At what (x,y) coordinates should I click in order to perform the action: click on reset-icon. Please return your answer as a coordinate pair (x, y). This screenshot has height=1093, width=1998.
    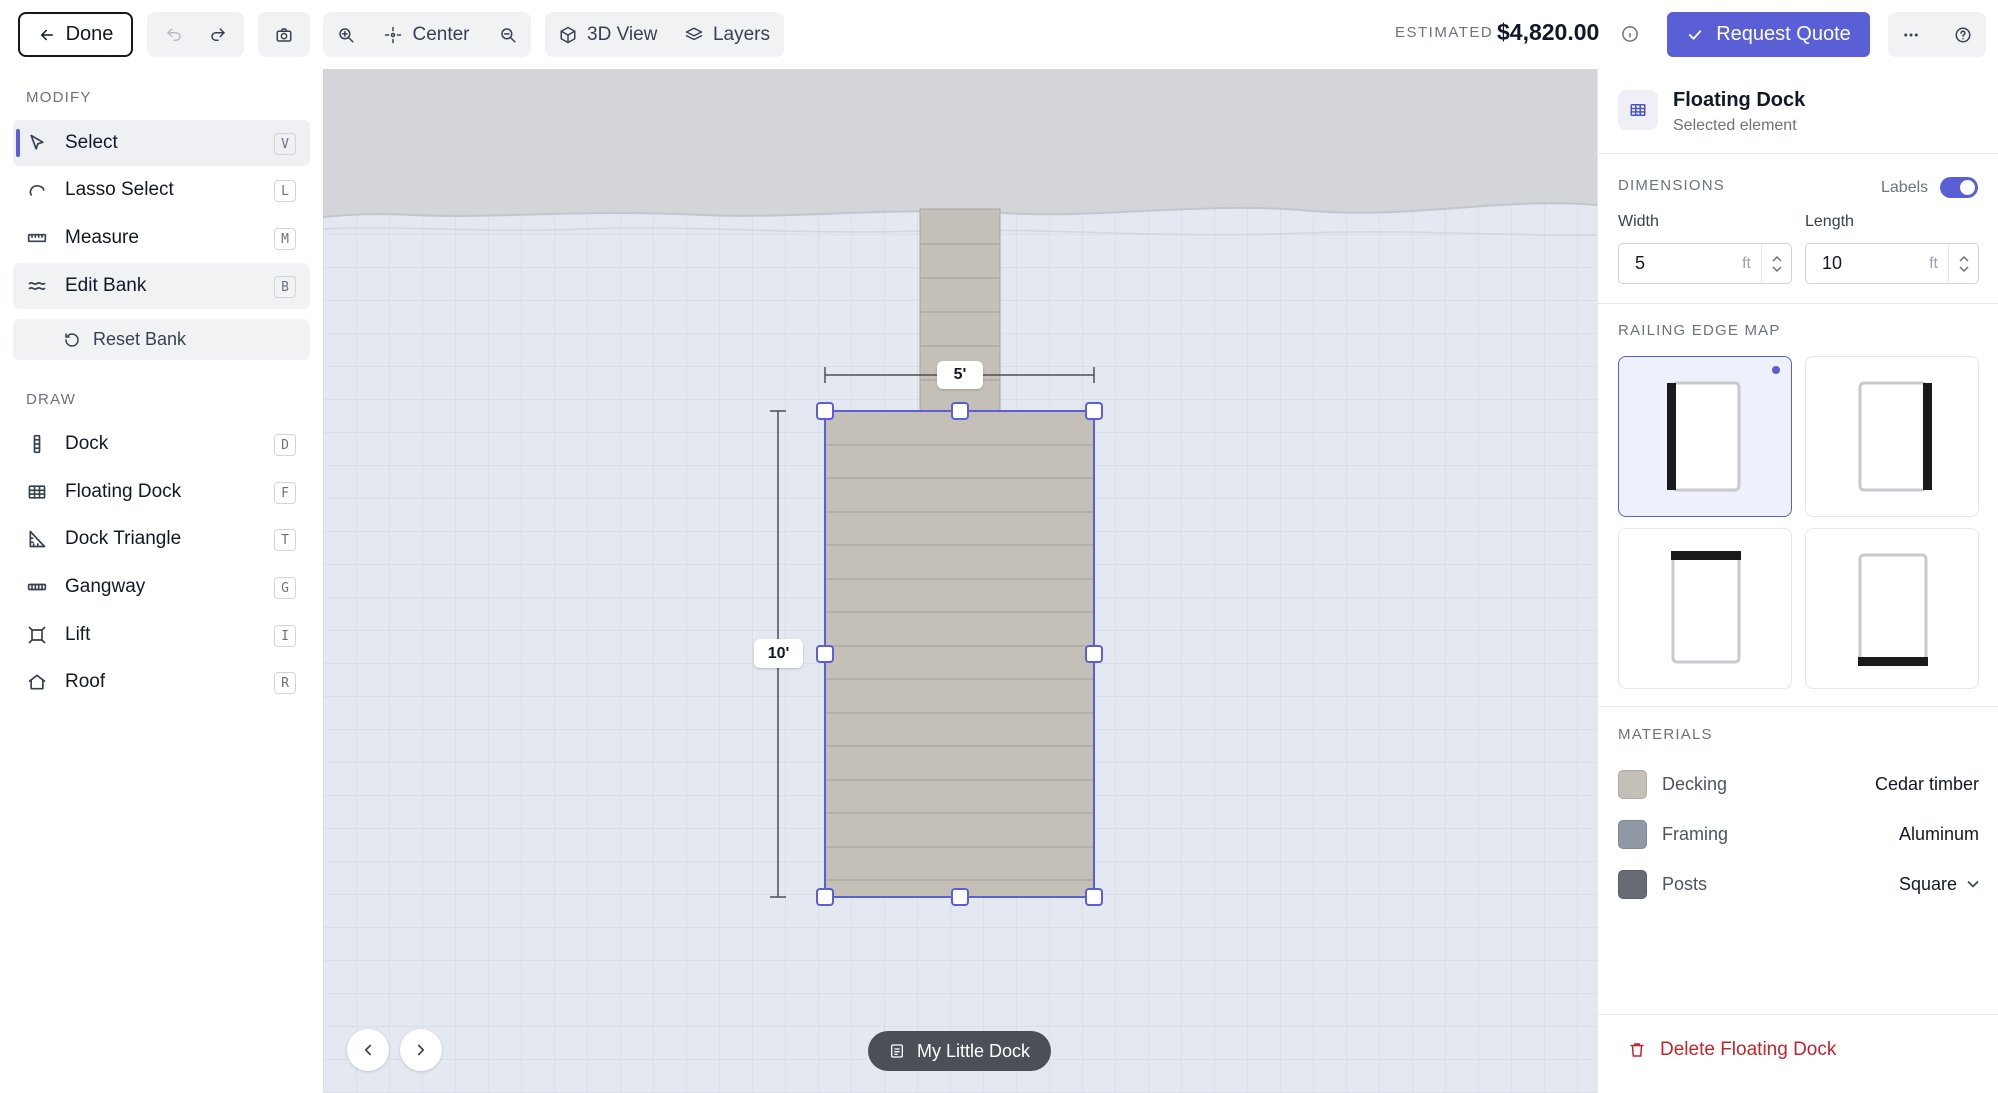
    Looking at the image, I should click on (72, 339).